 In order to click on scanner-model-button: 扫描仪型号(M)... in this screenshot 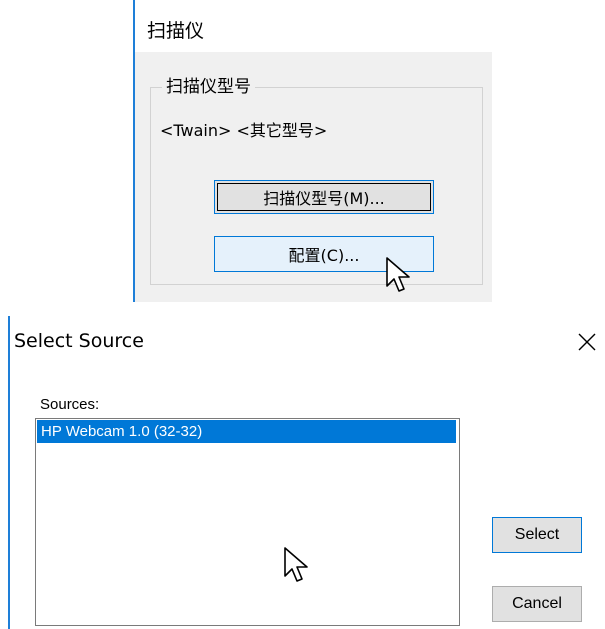, I will do `click(324, 197)`.